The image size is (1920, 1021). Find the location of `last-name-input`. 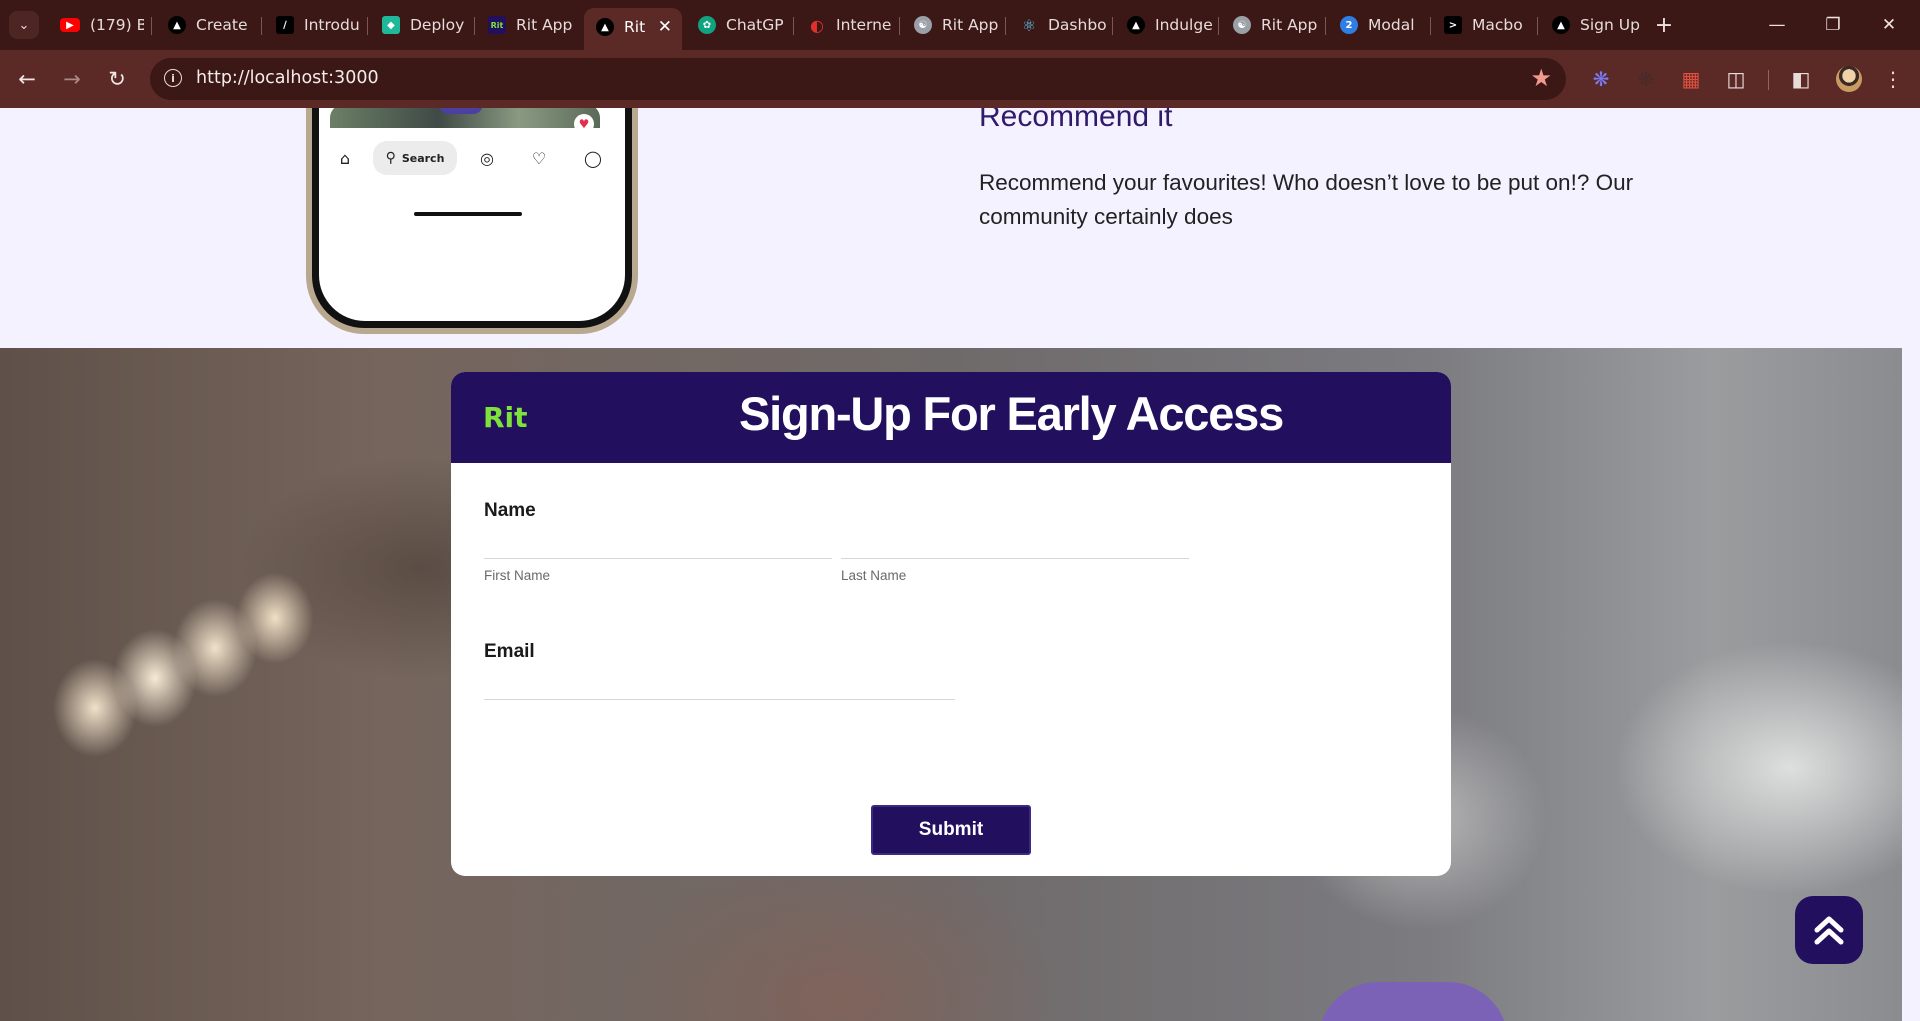

last-name-input is located at coordinates (1015, 540).